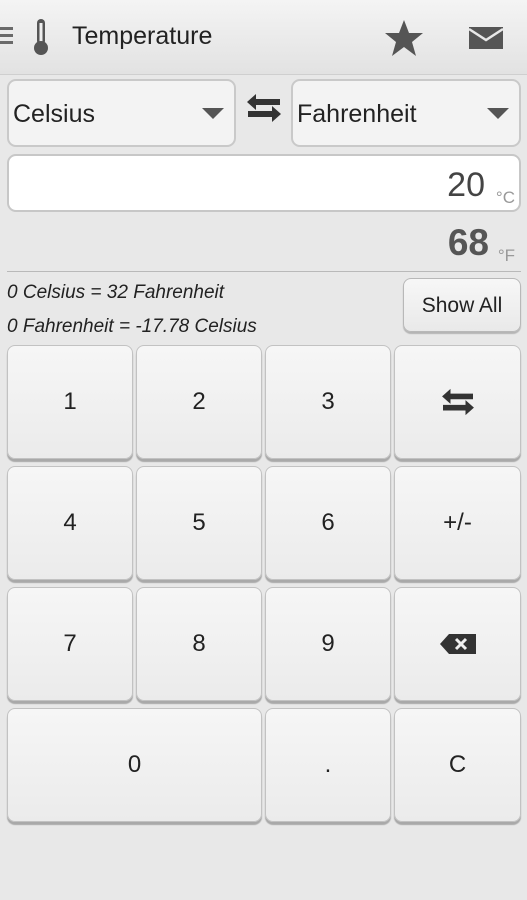 Image resolution: width=527 pixels, height=900 pixels. What do you see at coordinates (457, 765) in the screenshot?
I see `clear-button: C` at bounding box center [457, 765].